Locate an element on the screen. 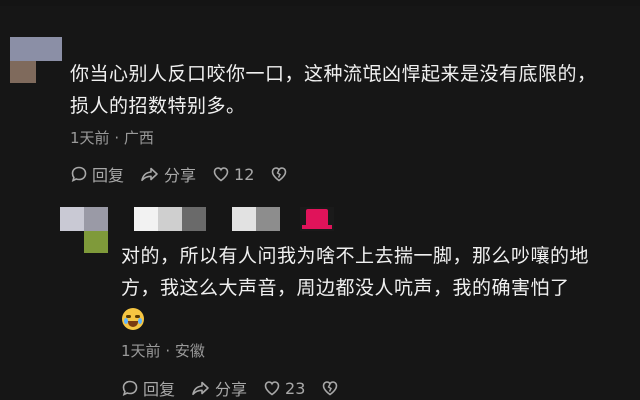  like-button: 23 is located at coordinates (284, 388).